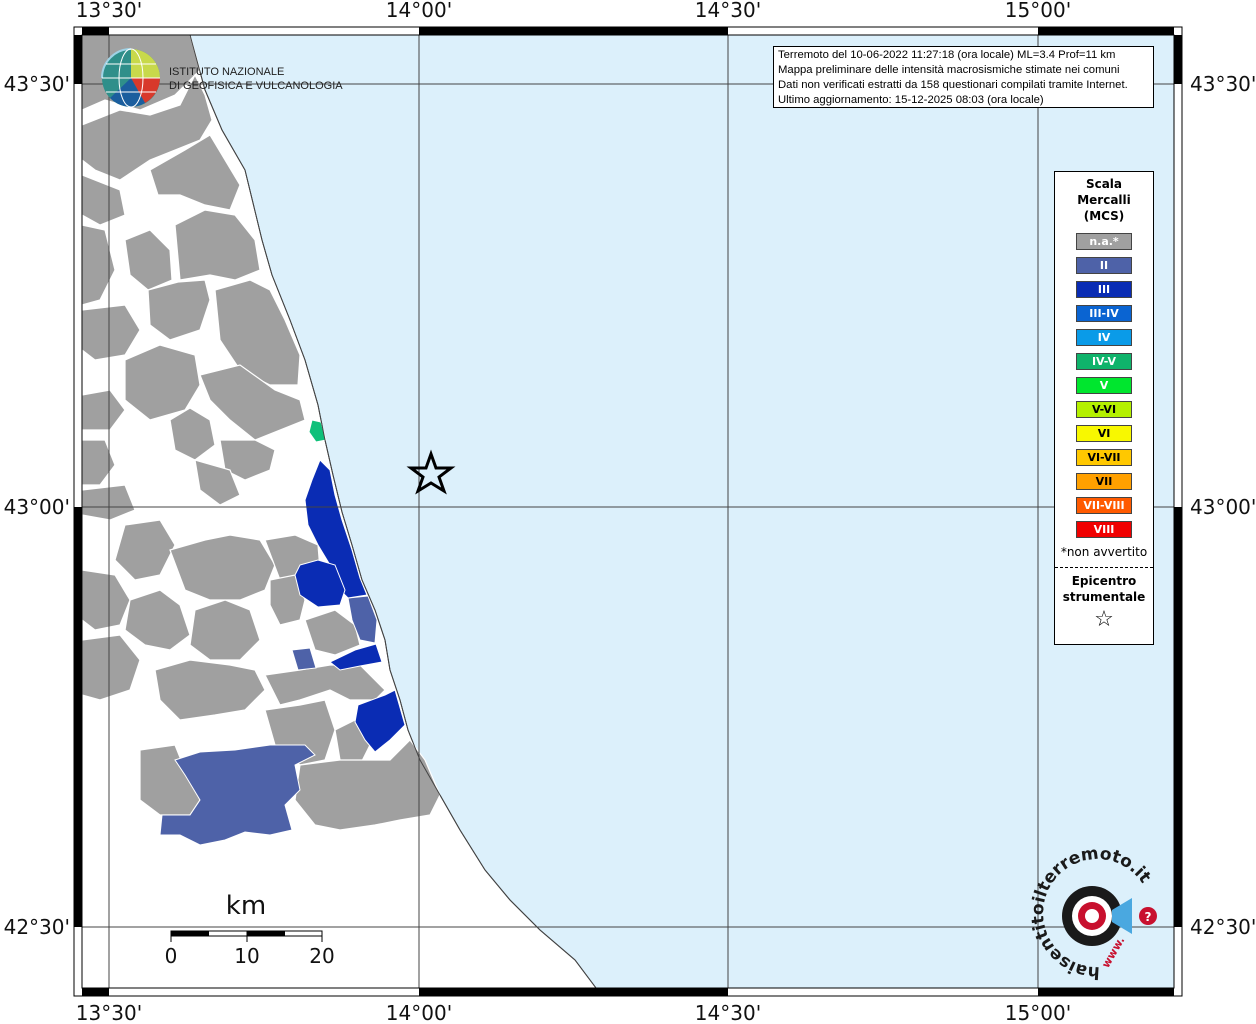 The width and height of the screenshot is (1256, 1024). I want to click on lat-label-right-2: 43°00', so click(1223, 507).